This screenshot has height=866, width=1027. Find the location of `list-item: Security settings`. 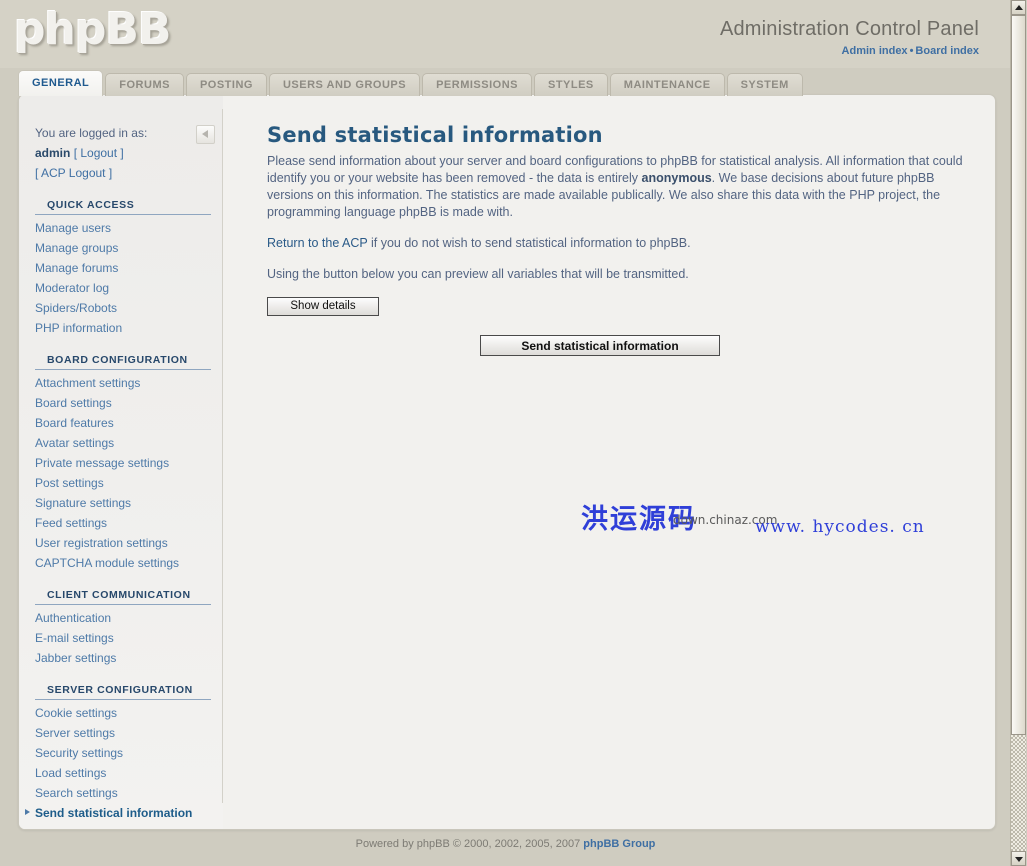

list-item: Security settings is located at coordinates (121, 753).